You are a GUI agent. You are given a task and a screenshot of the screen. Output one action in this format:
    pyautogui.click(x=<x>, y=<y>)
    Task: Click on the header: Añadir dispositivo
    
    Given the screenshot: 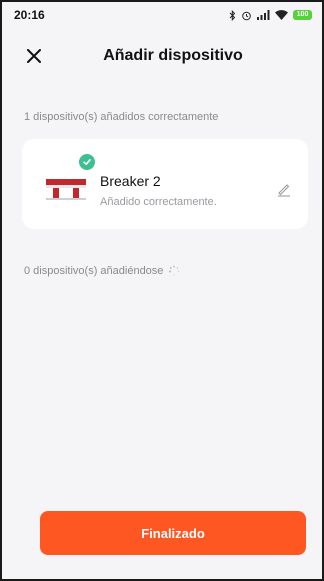 What is the action you would take?
    pyautogui.click(x=162, y=56)
    